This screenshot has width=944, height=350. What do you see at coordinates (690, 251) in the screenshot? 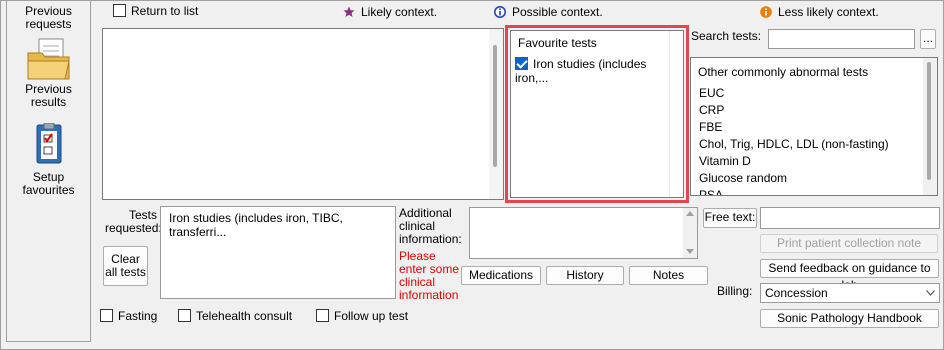
I see `scroll-down-icon` at bounding box center [690, 251].